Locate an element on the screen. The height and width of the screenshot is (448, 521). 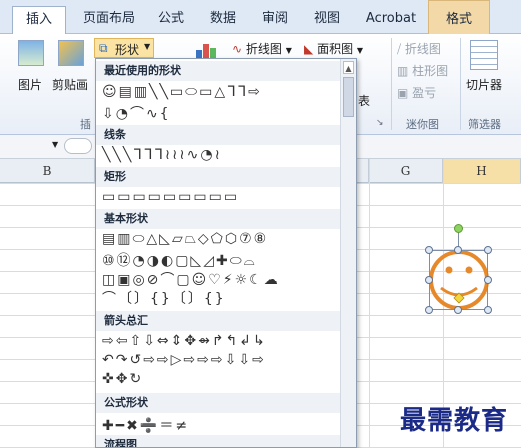
scroll-up-icon: ▲ is located at coordinates (348, 67).